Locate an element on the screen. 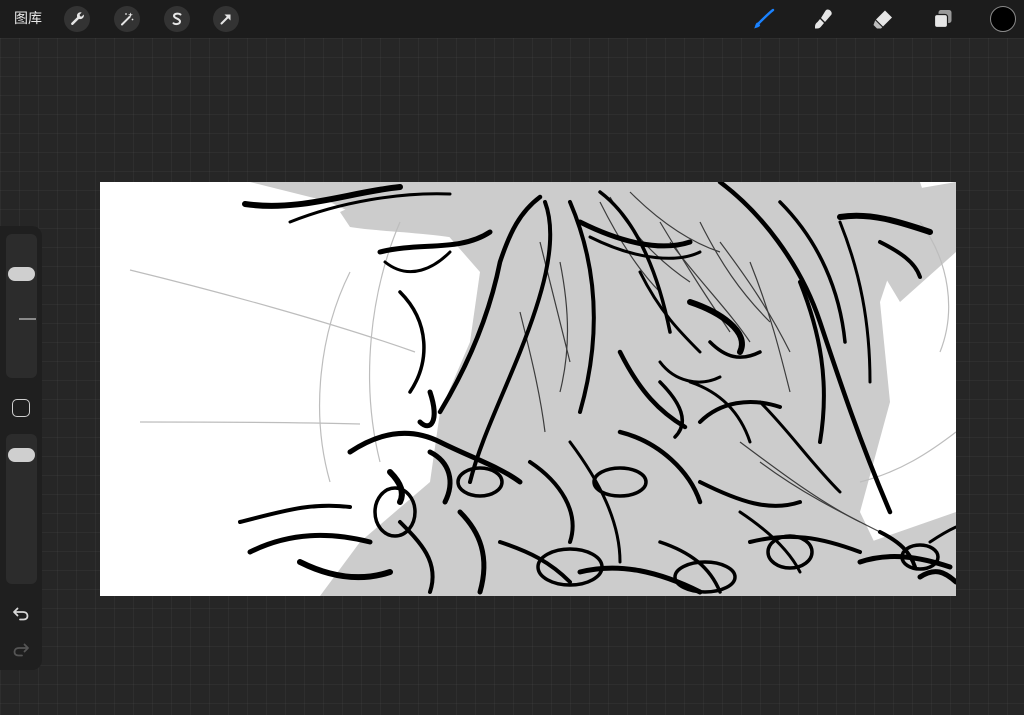 The width and height of the screenshot is (1024, 715). adjustments-button is located at coordinates (127, 19).